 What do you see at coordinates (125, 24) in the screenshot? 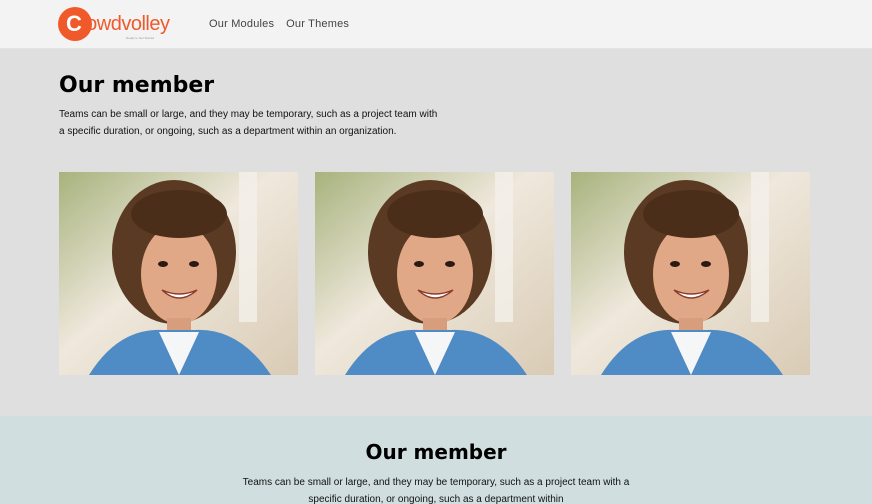
I see `logo-wordmark: rowdvolley` at bounding box center [125, 24].